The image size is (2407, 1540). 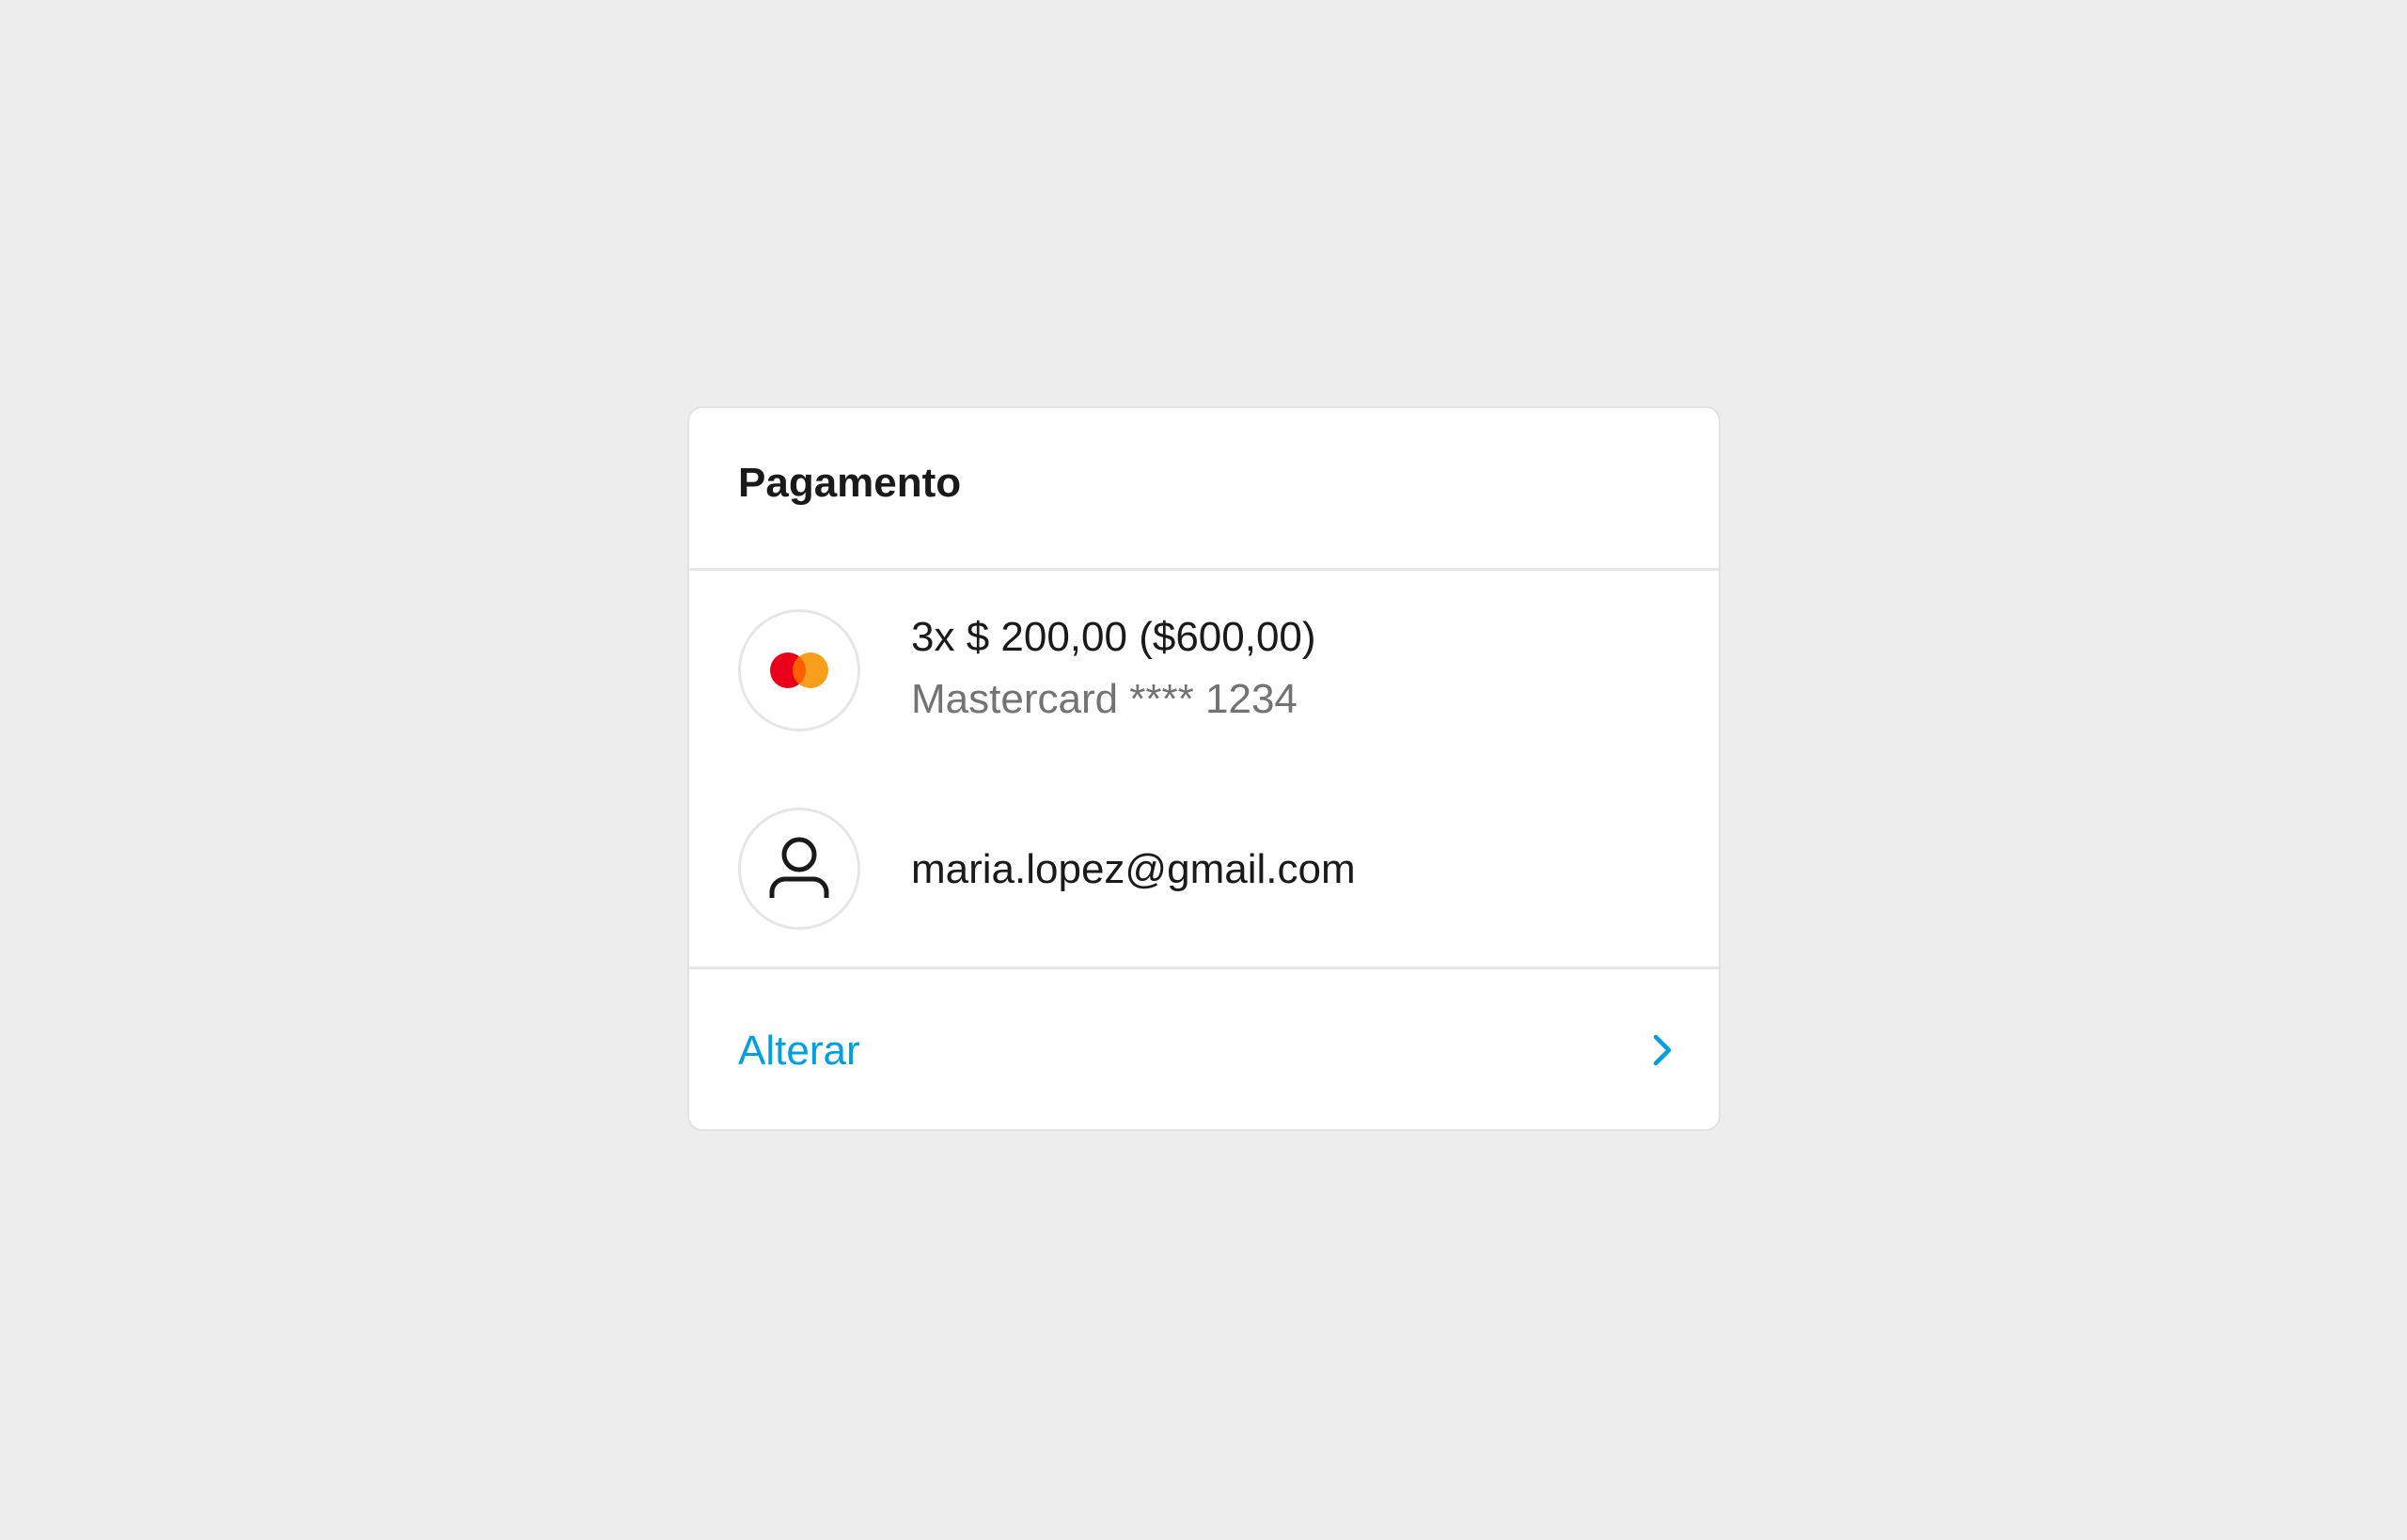 I want to click on mastercard-icon-container, so click(x=799, y=670).